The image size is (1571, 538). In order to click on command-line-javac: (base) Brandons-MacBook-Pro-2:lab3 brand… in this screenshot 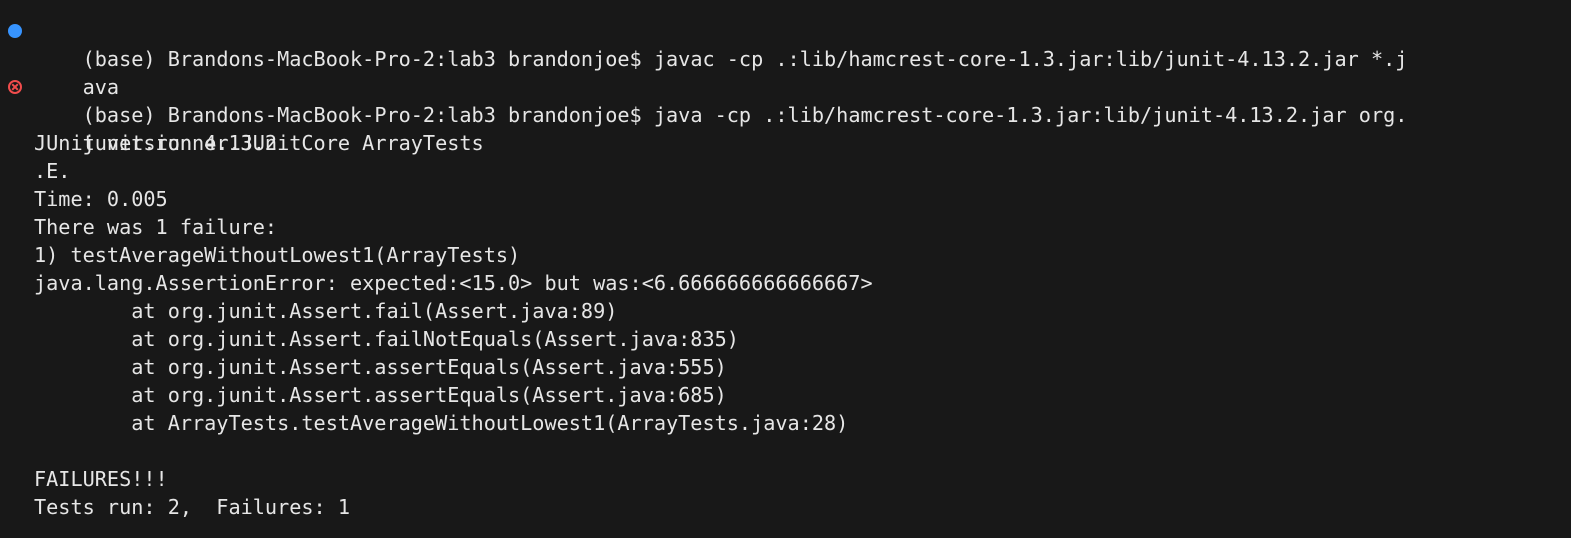, I will do `click(785, 44)`.